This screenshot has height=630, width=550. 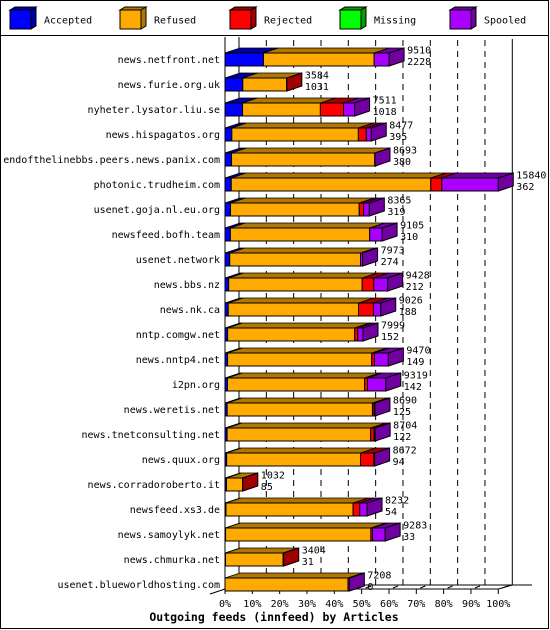 What do you see at coordinates (280, 604) in the screenshot?
I see `x-tick-label: 20%` at bounding box center [280, 604].